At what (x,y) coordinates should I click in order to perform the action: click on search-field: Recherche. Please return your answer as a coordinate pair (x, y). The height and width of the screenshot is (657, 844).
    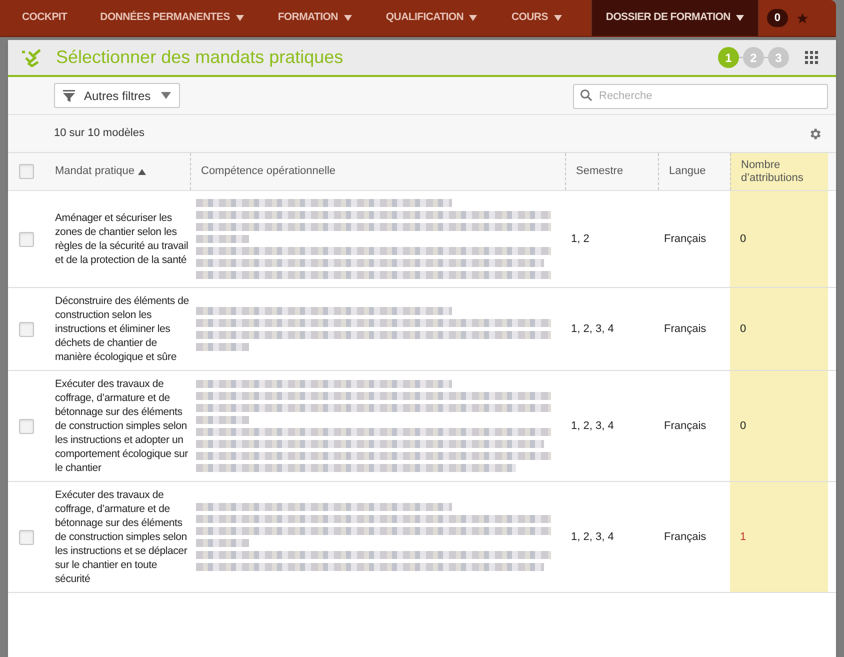
    Looking at the image, I should click on (700, 96).